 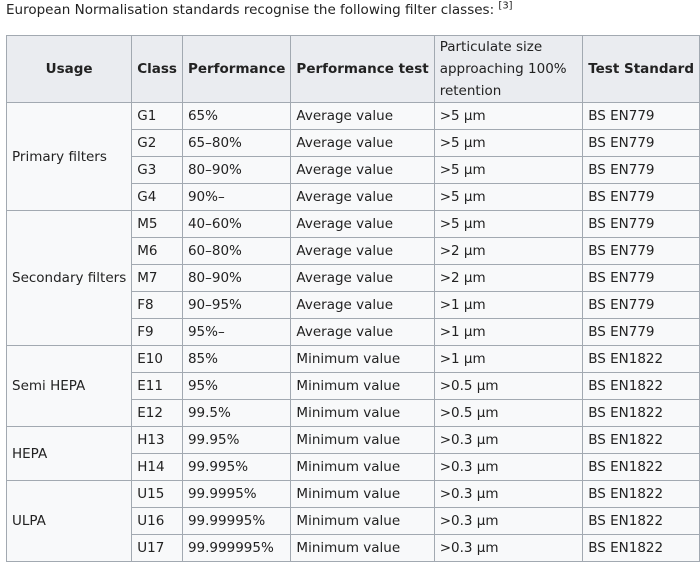 What do you see at coordinates (157, 521) in the screenshot?
I see `class-cell: U16` at bounding box center [157, 521].